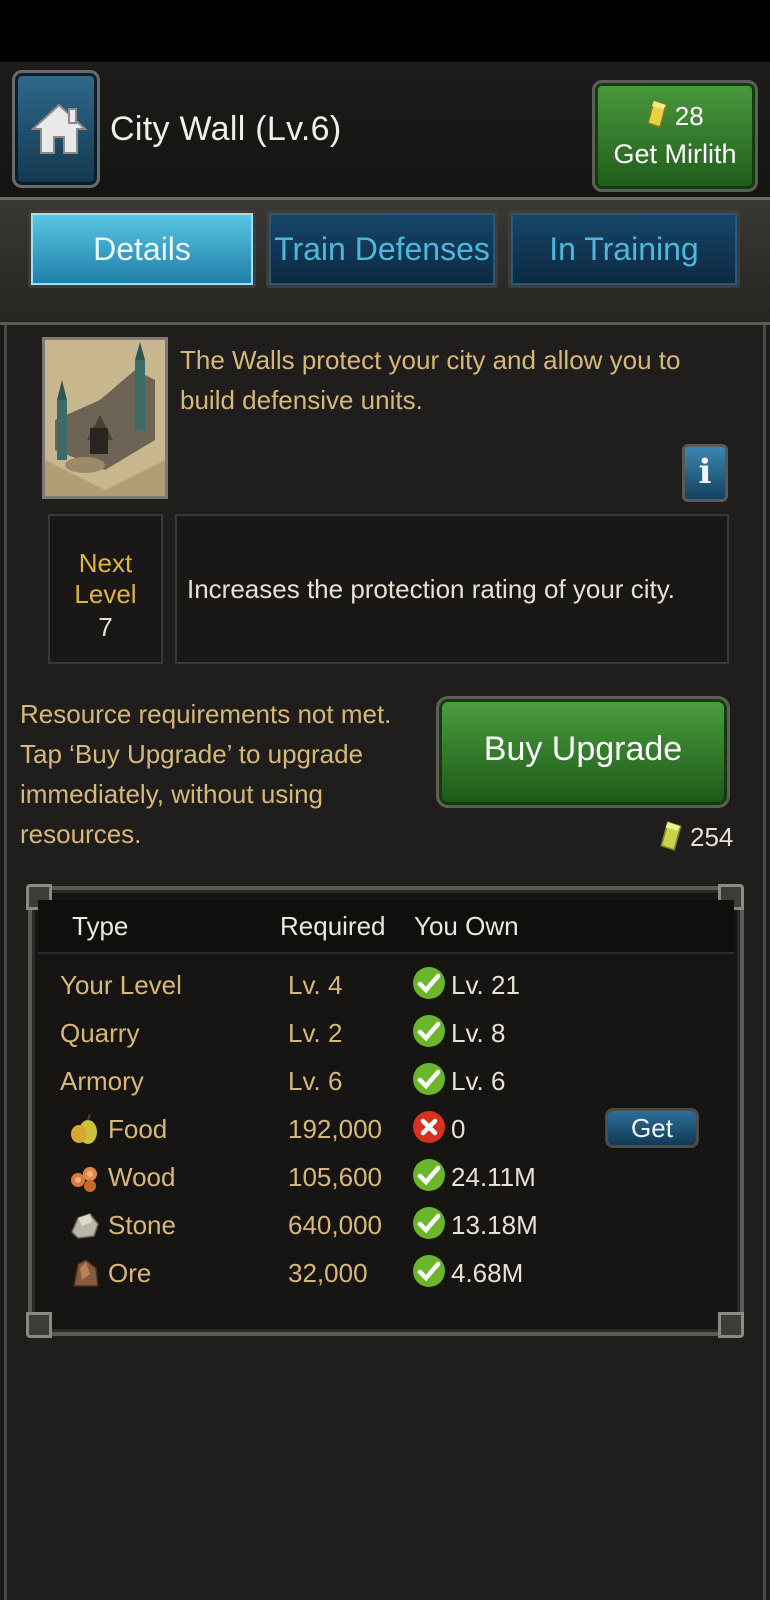  What do you see at coordinates (85, 1226) in the screenshot?
I see `stone-icon` at bounding box center [85, 1226].